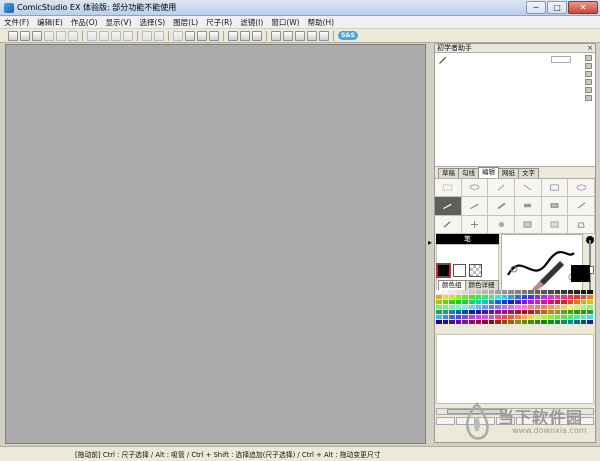 The height and width of the screenshot is (461, 600). I want to click on white-color-swatch, so click(459, 270).